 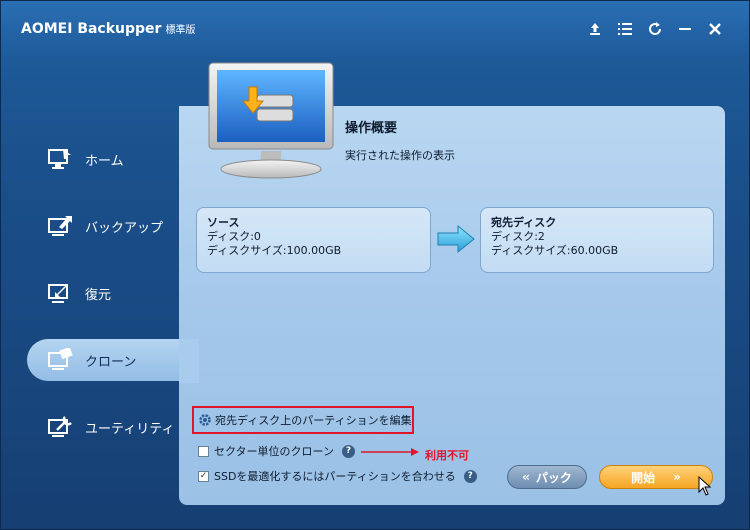 I want to click on source-disk-card: ソース ディスク:0 ディスクサイズ:100.00GB, so click(x=313, y=240).